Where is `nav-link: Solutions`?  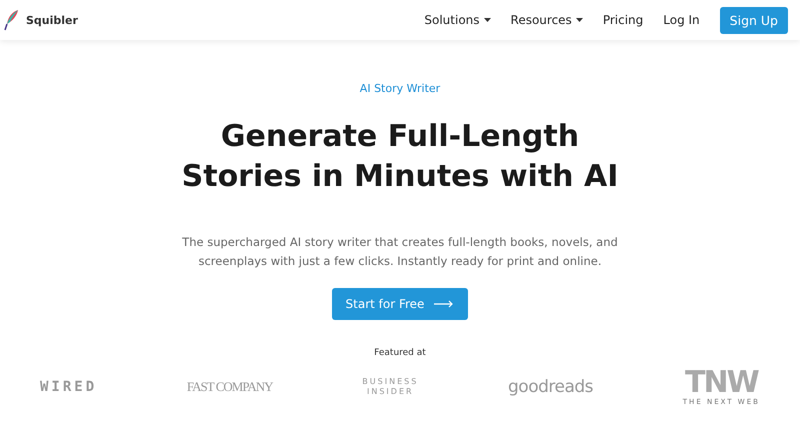
nav-link: Solutions is located at coordinates (457, 20).